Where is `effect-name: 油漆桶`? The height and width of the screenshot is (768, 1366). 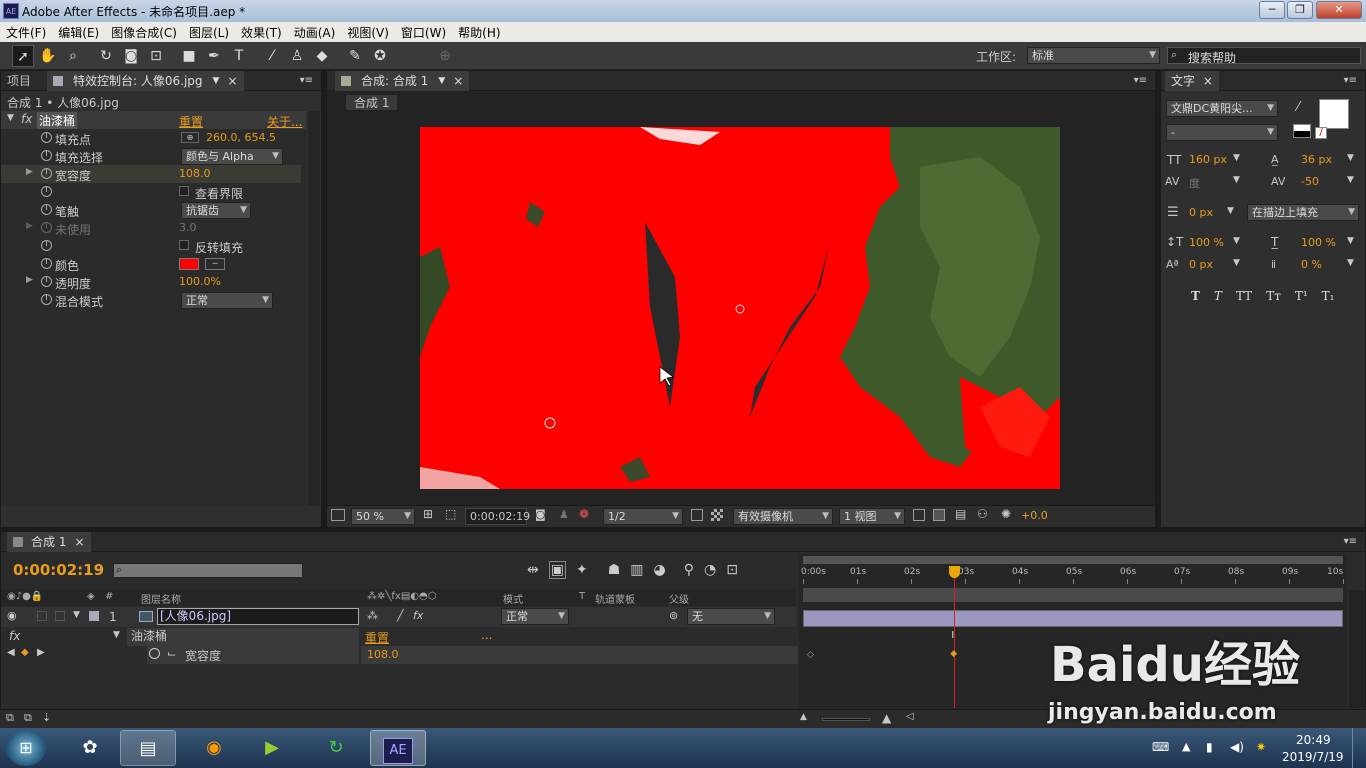
effect-name: 油漆桶 is located at coordinates (243, 637).